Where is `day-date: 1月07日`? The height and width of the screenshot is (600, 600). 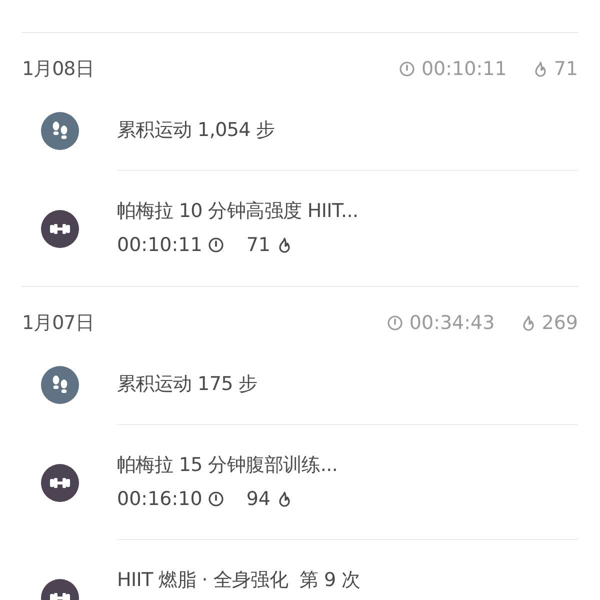
day-date: 1月07日 is located at coordinates (58, 323).